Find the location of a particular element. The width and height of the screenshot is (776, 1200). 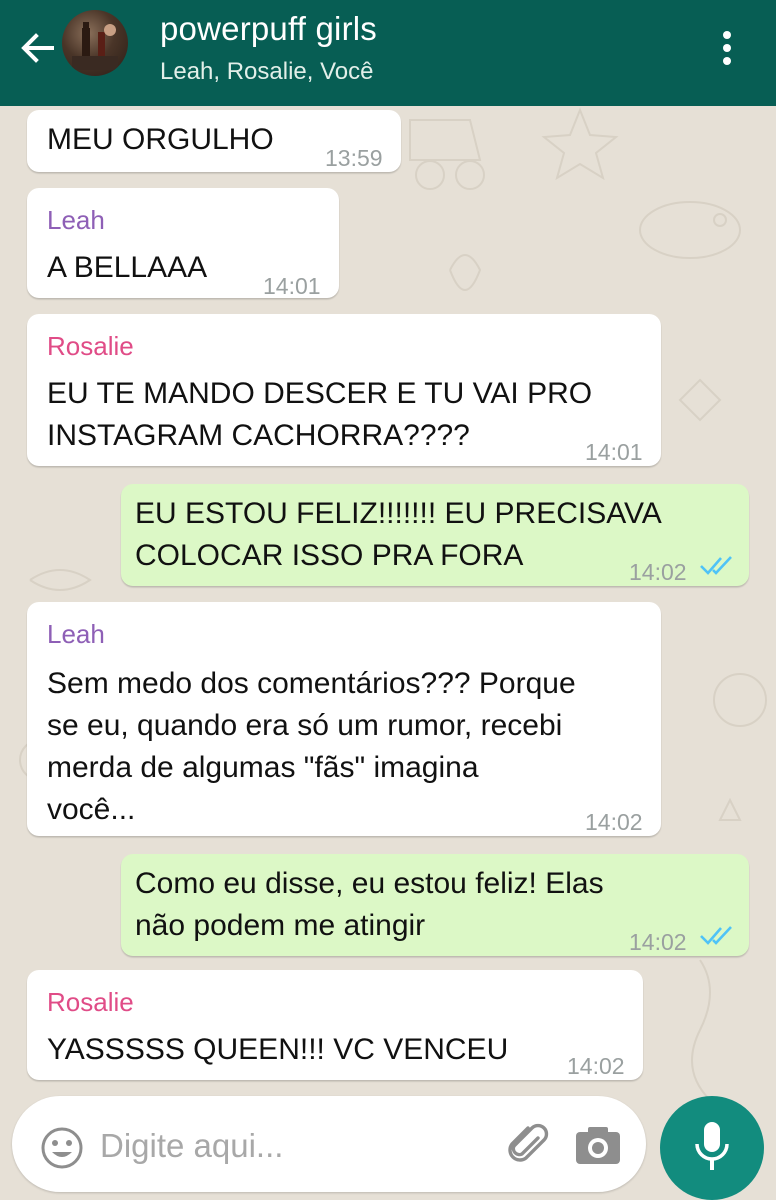

message-text: se eu, quando era só um rumor, recebi is located at coordinates (305, 725).